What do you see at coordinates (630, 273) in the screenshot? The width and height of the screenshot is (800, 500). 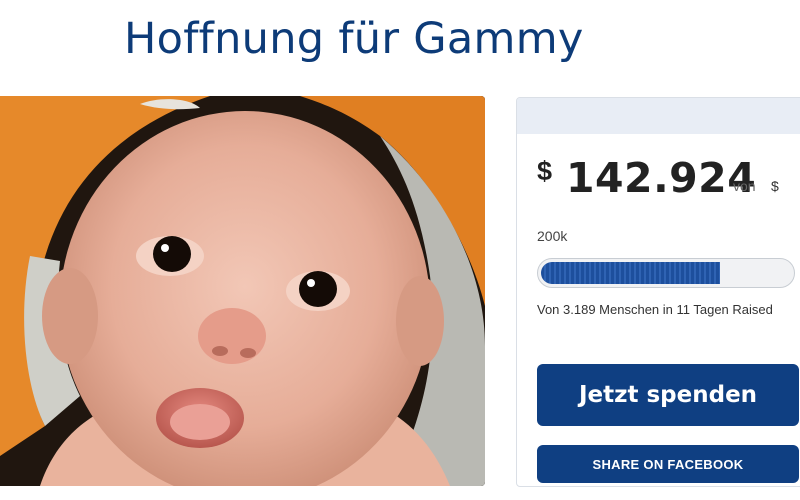 I see `progress-bar-fill` at bounding box center [630, 273].